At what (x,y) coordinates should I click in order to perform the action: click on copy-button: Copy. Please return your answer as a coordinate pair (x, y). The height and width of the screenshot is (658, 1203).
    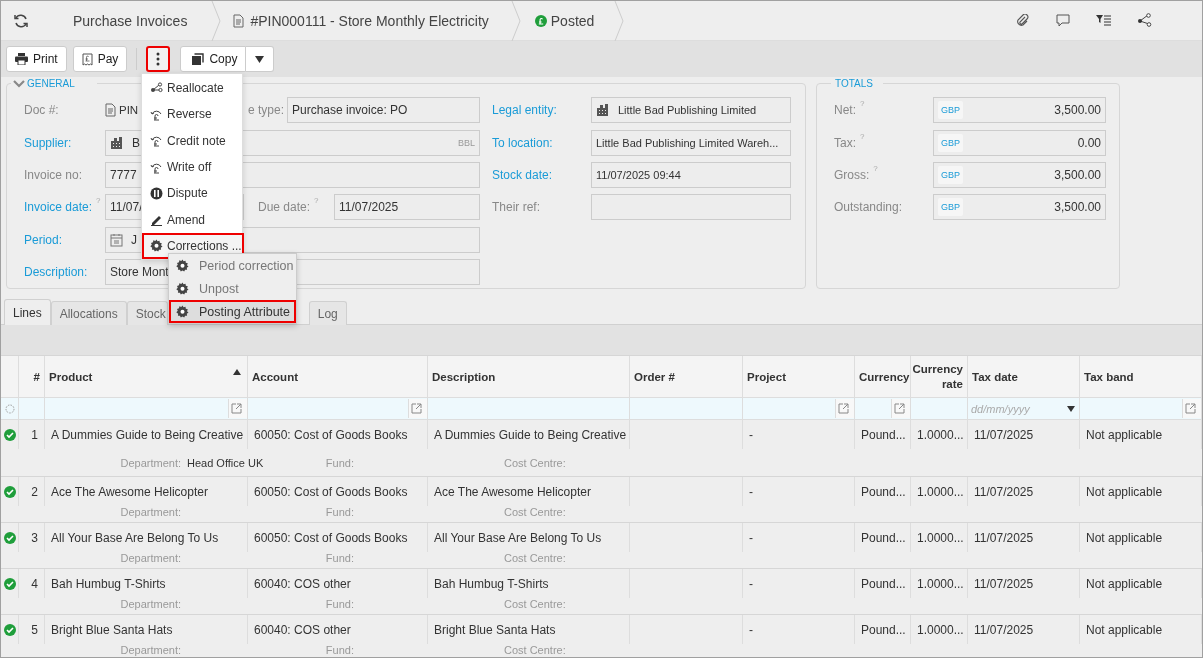
    Looking at the image, I should click on (213, 59).